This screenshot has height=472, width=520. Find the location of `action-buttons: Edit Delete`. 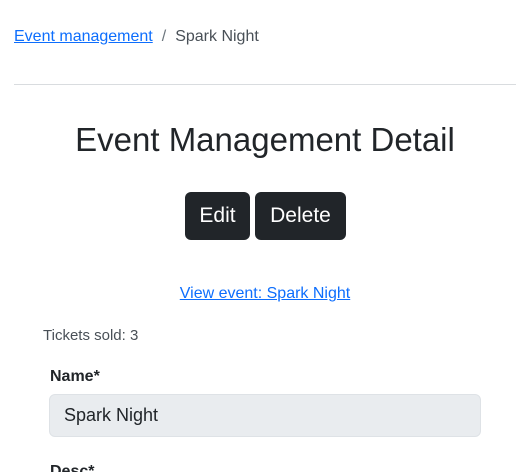

action-buttons: Edit Delete is located at coordinates (265, 216).